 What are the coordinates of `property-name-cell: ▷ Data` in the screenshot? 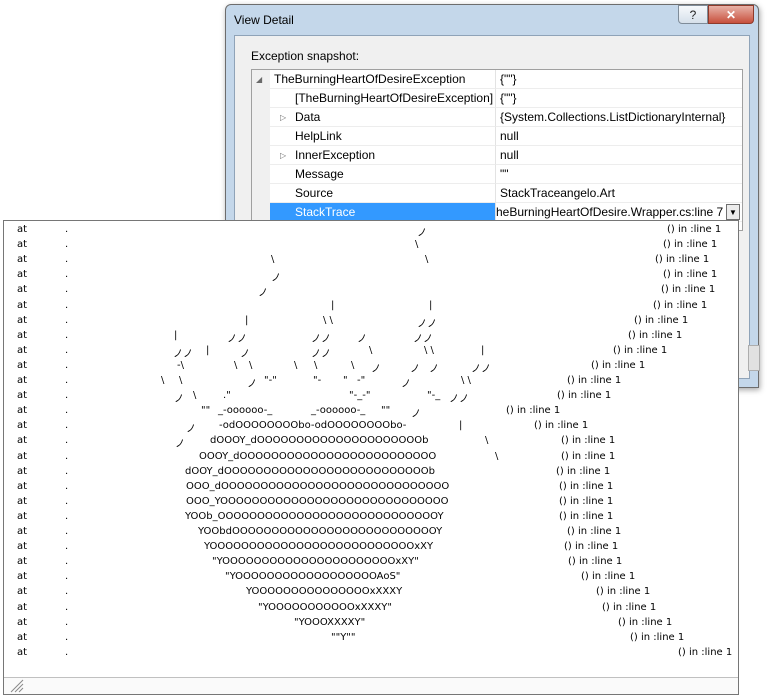 It's located at (383, 117).